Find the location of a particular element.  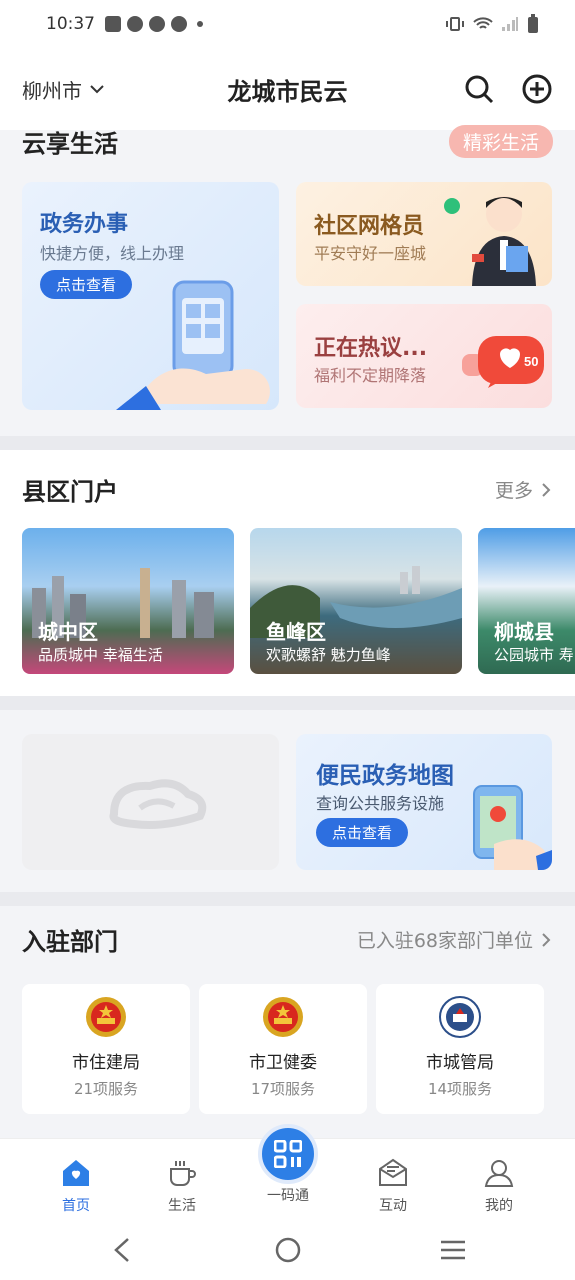

departments-summary: 已入驻68家部门单位 is located at coordinates (444, 941).